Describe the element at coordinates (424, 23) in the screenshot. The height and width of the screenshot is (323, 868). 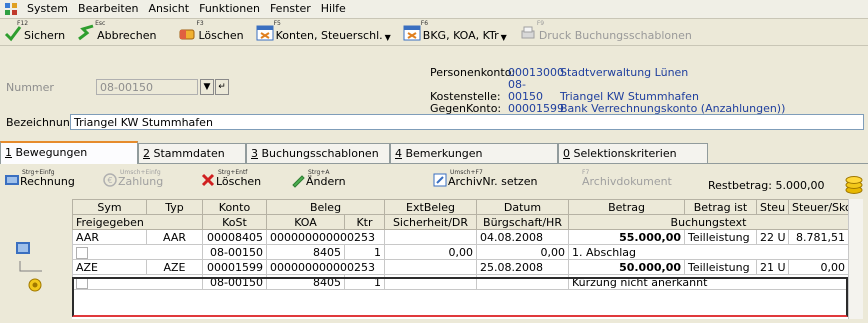
I see `bkg-shortcut: F6` at that location.